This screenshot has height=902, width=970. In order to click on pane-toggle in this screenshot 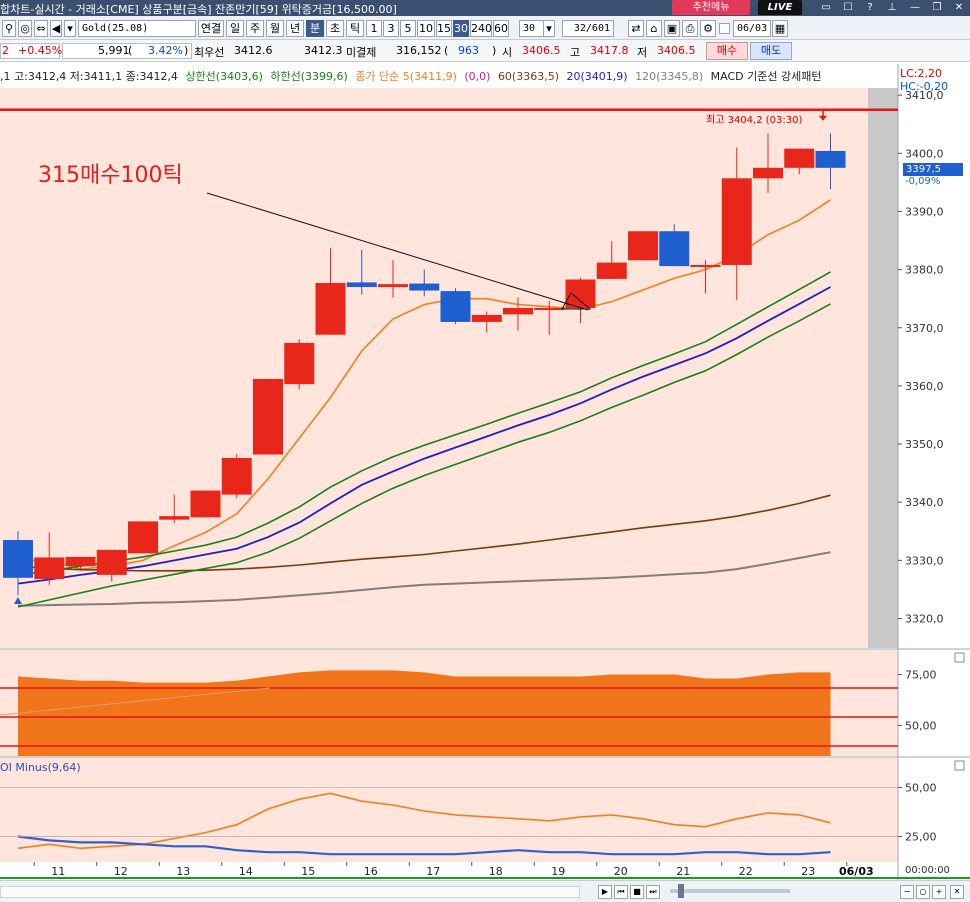, I will do `click(959, 657)`.